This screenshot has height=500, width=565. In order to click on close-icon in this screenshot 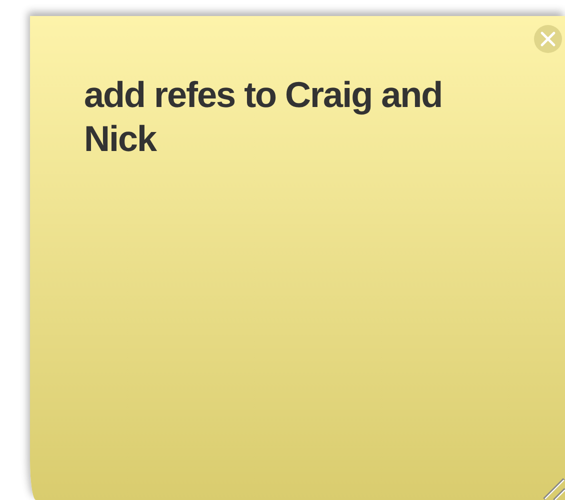, I will do `click(548, 39)`.